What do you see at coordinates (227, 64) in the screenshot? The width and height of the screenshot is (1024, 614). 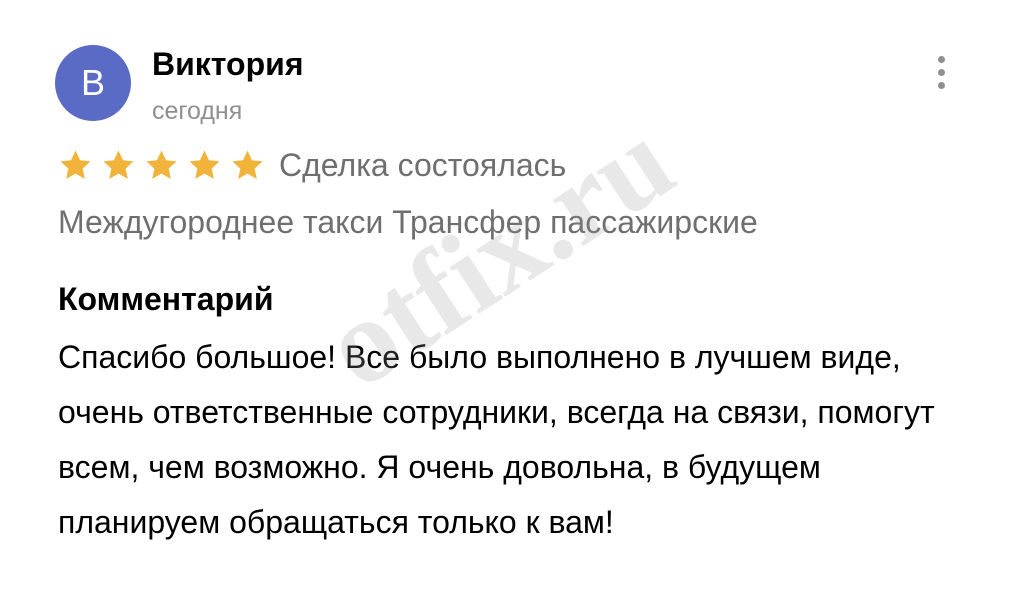 I see `author-name: Виктория` at bounding box center [227, 64].